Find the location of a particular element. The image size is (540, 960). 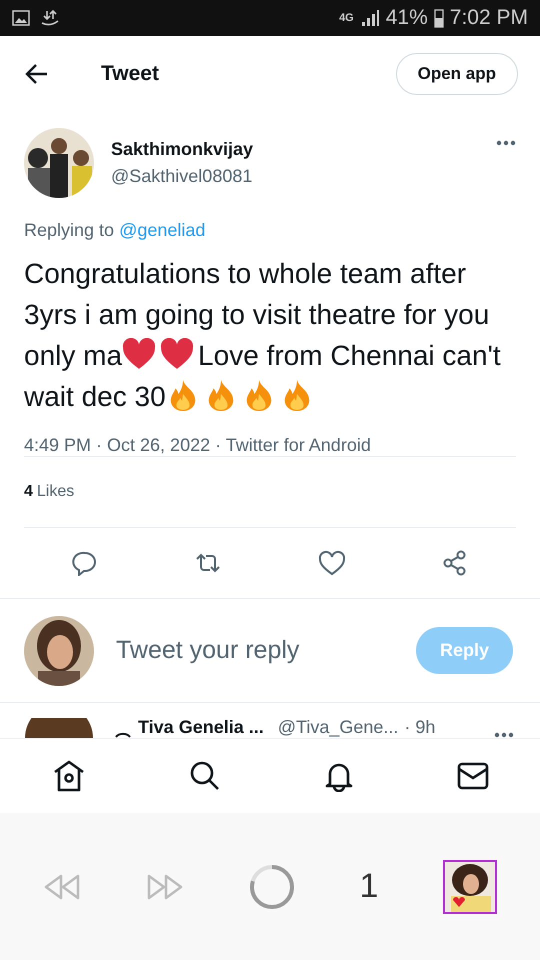

open-app-button: Open app is located at coordinates (457, 74).